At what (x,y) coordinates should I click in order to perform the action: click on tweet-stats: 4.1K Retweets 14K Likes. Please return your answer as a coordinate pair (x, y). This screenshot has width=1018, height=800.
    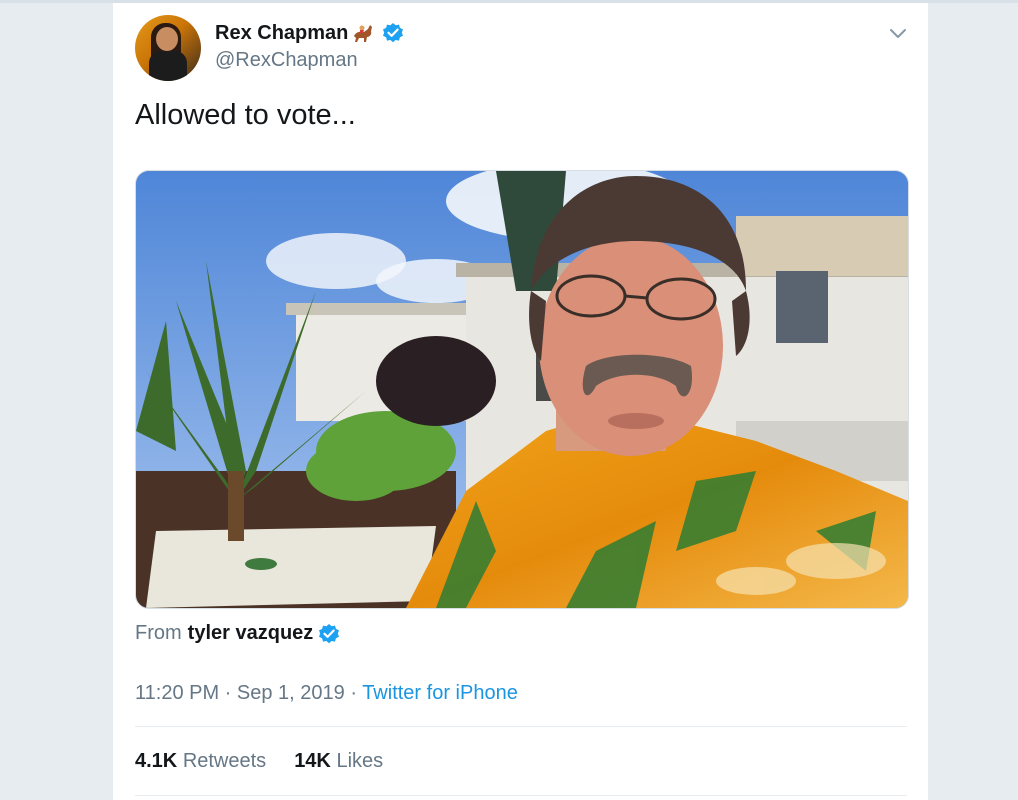
    Looking at the image, I should click on (273, 761).